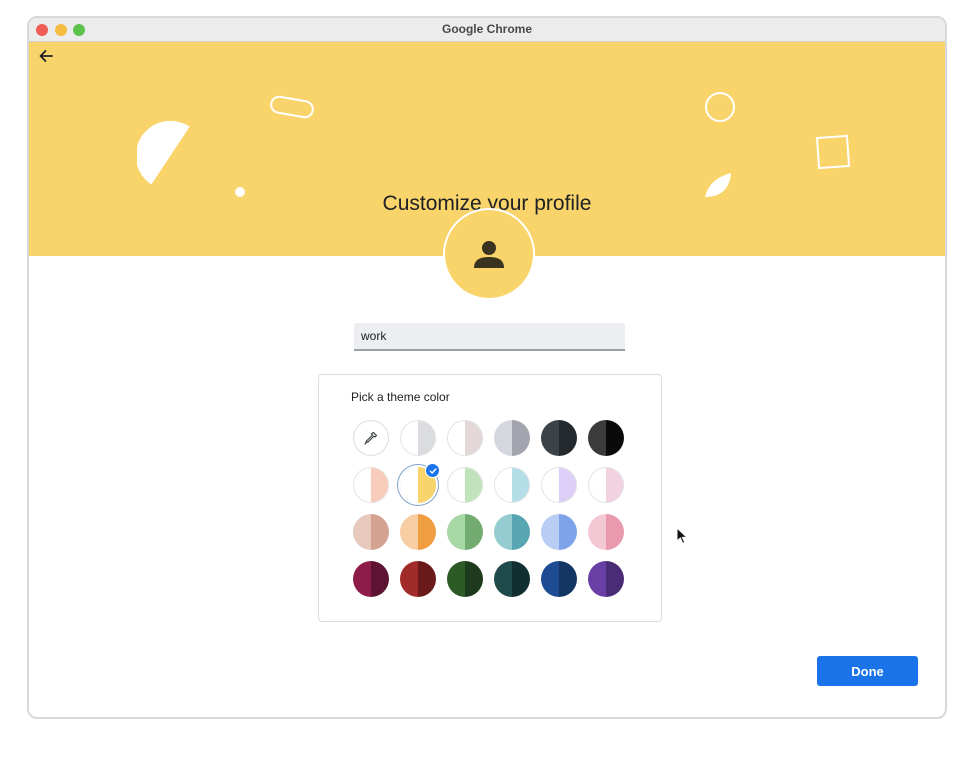 The height and width of the screenshot is (764, 980). I want to click on profile-avatar, so click(489, 254).